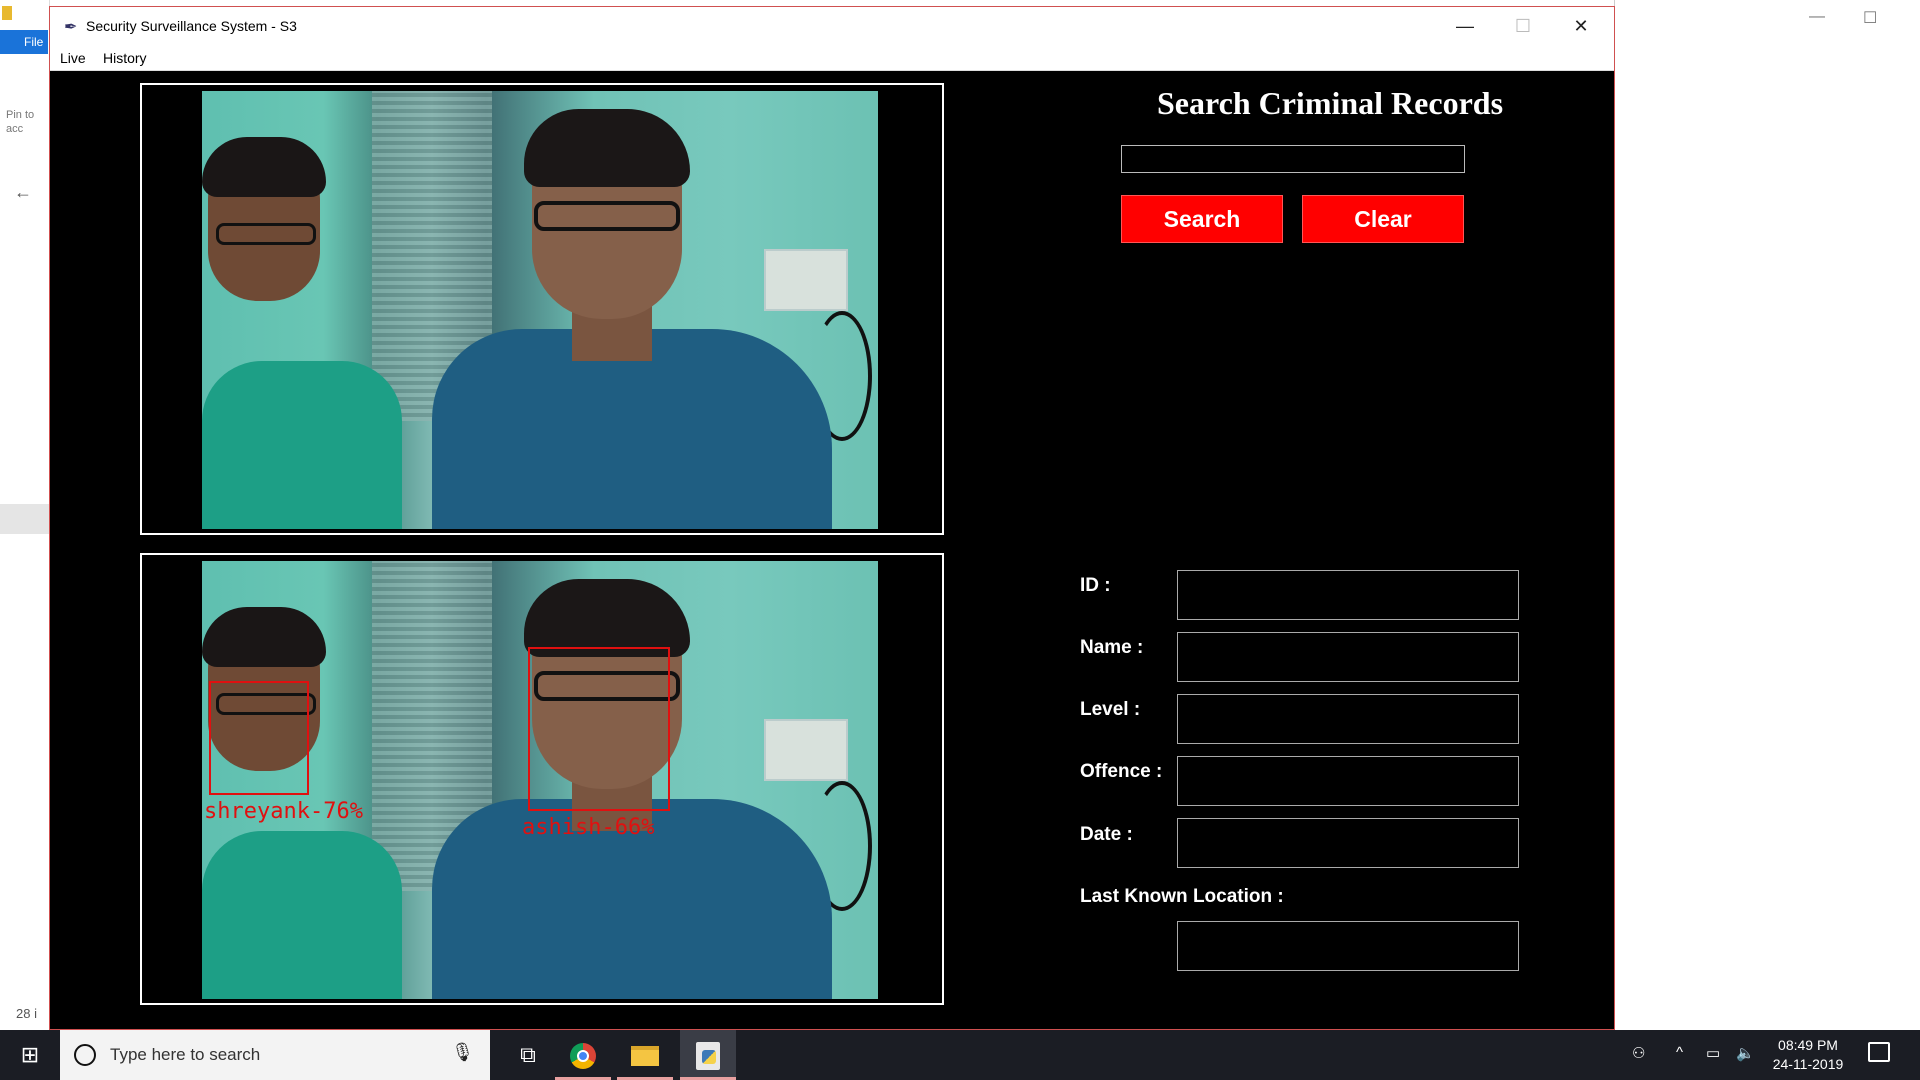 The image size is (1920, 1080). Describe the element at coordinates (1465, 26) in the screenshot. I see `minimize-button: —` at that location.